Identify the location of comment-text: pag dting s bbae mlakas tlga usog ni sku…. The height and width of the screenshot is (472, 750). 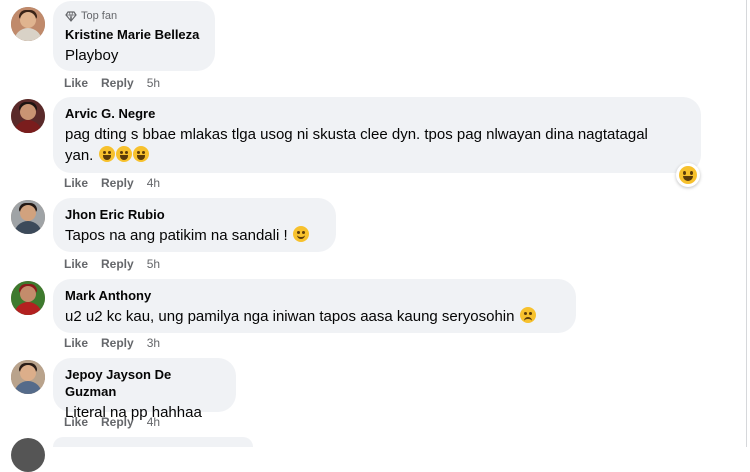
(377, 145).